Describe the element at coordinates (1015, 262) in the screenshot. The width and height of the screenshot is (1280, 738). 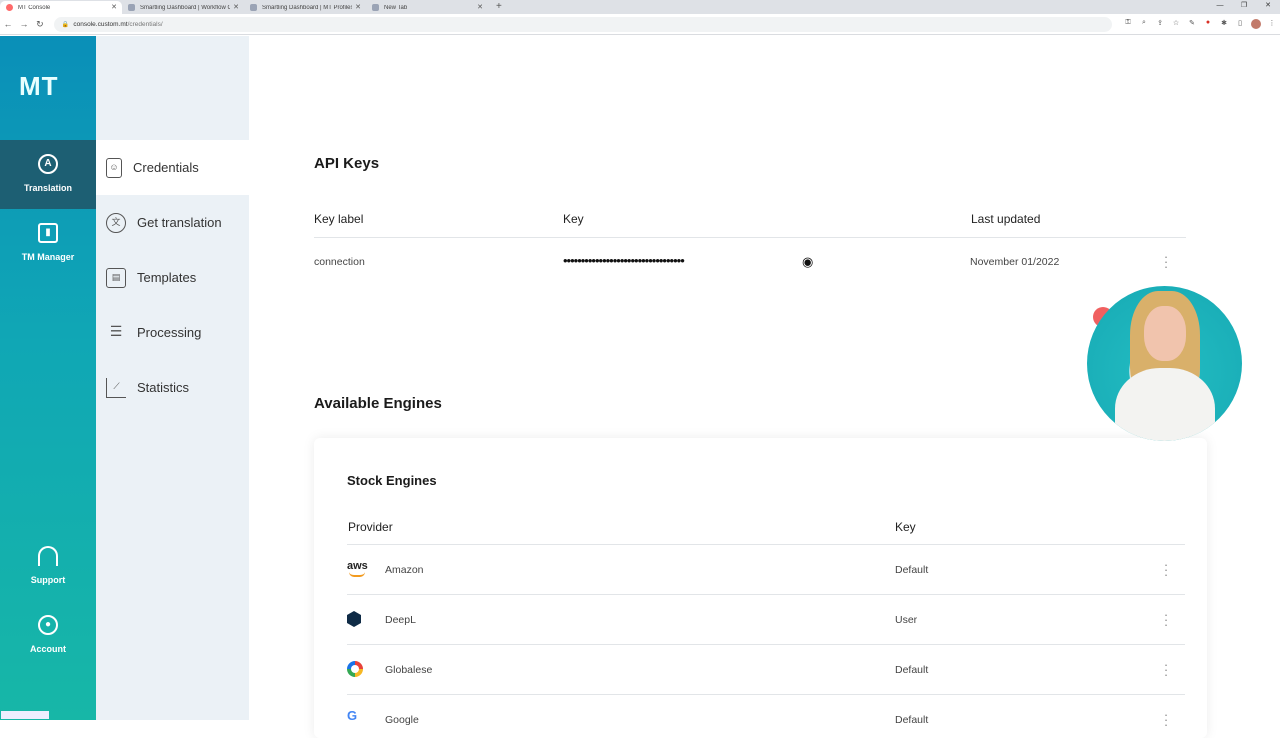
I see `last-updated-cell: November 01/2022` at that location.